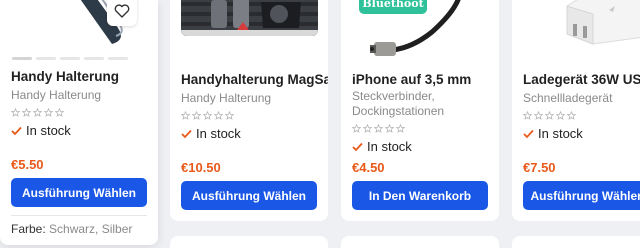 The width and height of the screenshot is (640, 248). Describe the element at coordinates (65, 76) in the screenshot. I see `product-title: Handy Halterung` at that location.